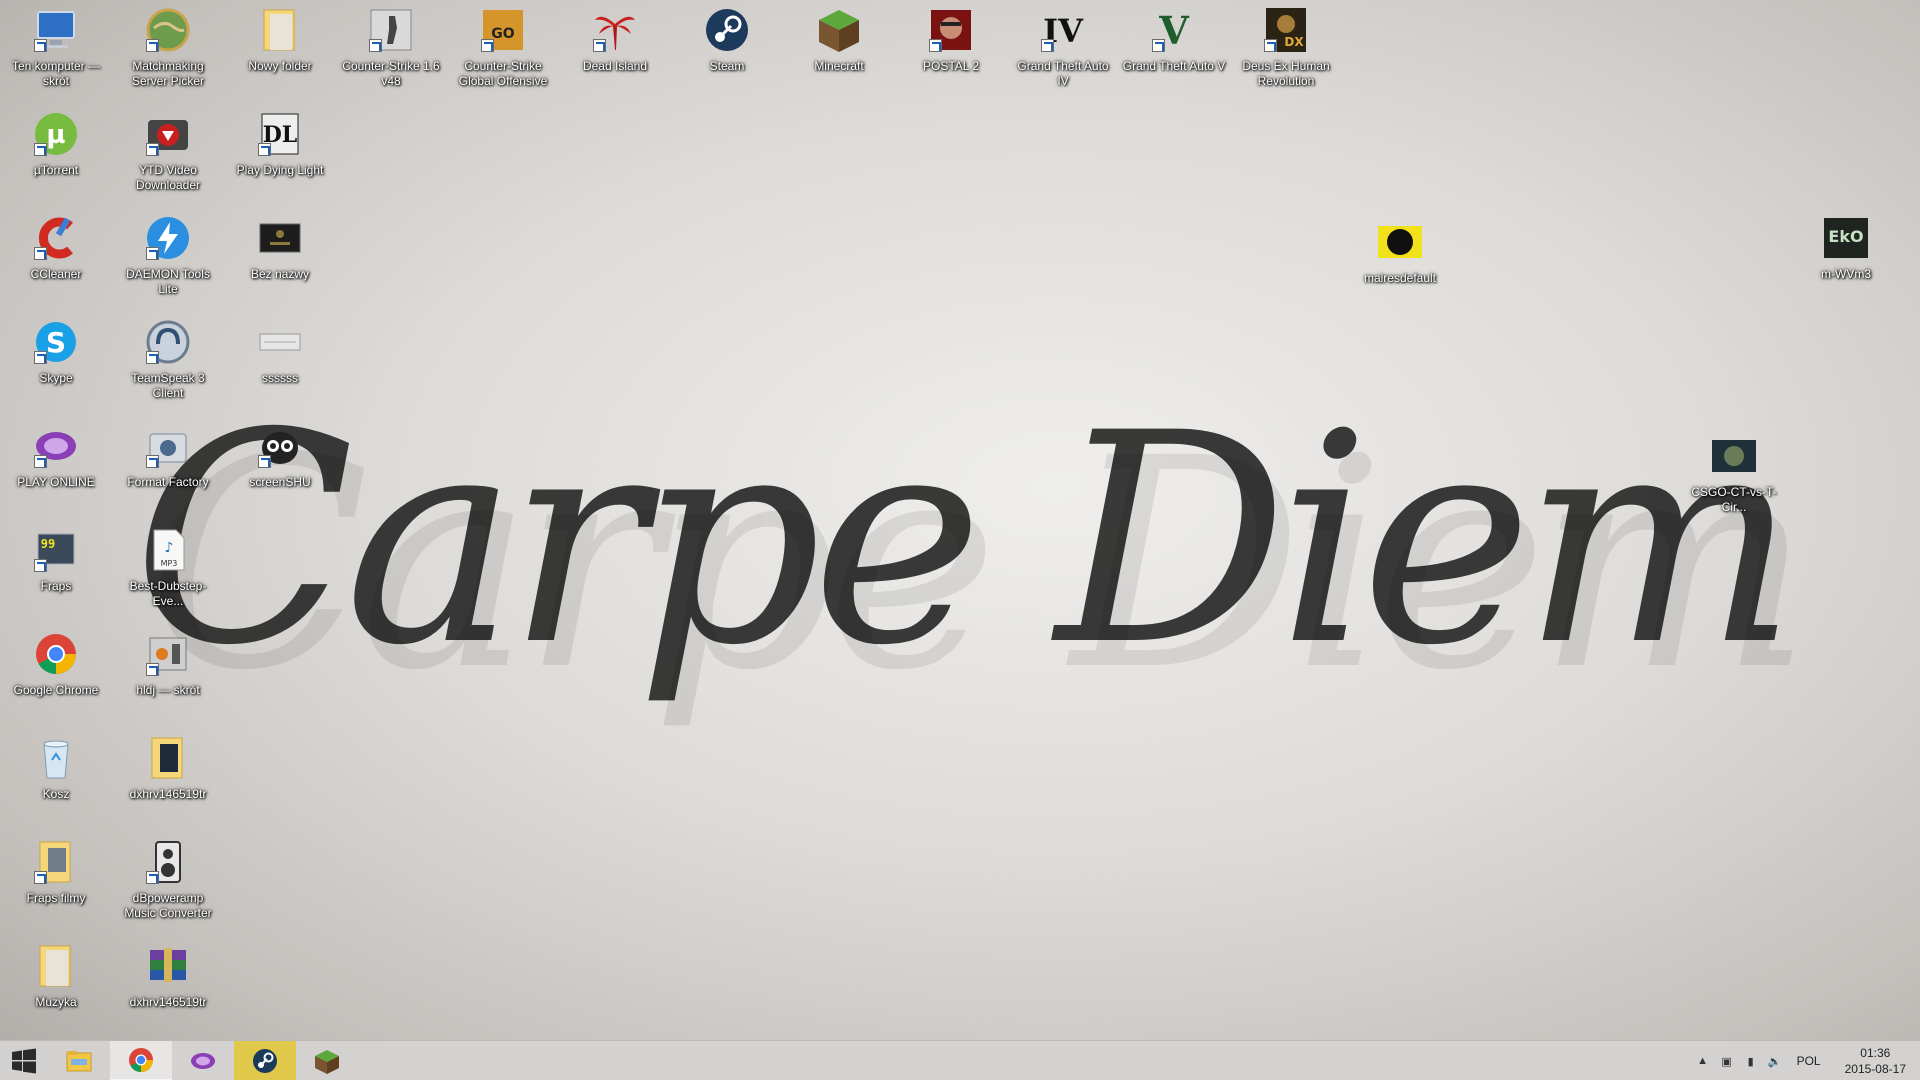 The height and width of the screenshot is (1080, 1920). What do you see at coordinates (48, 544) in the screenshot?
I see `svg-text: 99` at bounding box center [48, 544].